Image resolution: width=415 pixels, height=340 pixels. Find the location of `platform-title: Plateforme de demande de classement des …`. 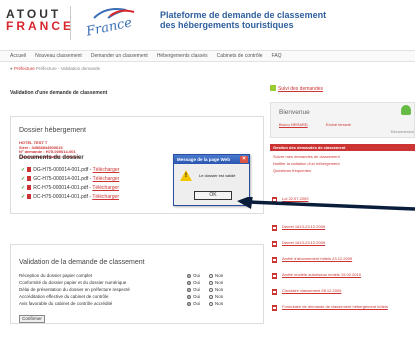

platform-title: Plateforme de demande de classement des … is located at coordinates (243, 20).